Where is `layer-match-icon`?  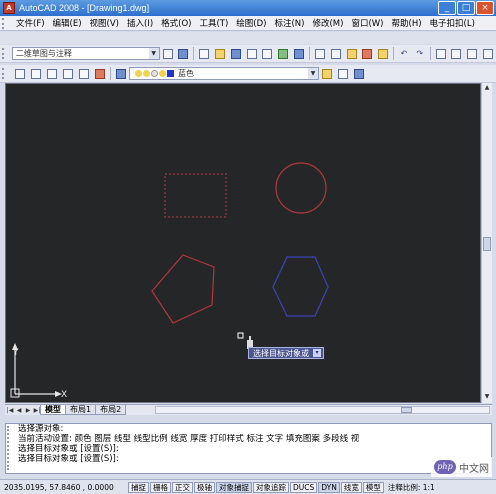 layer-match-icon is located at coordinates (100, 74).